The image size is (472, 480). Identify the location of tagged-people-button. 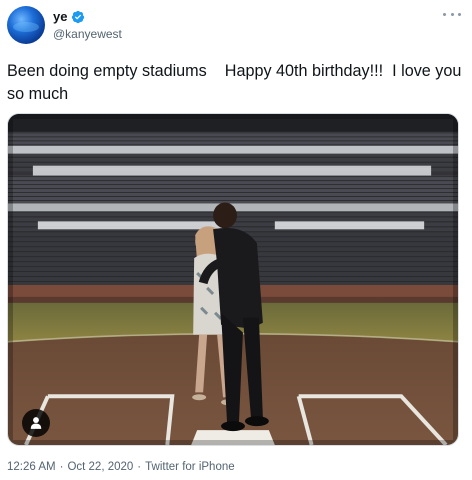
(36, 423).